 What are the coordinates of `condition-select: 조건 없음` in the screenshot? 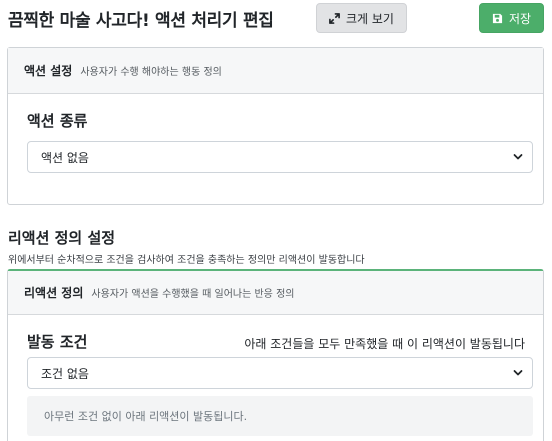 It's located at (280, 373).